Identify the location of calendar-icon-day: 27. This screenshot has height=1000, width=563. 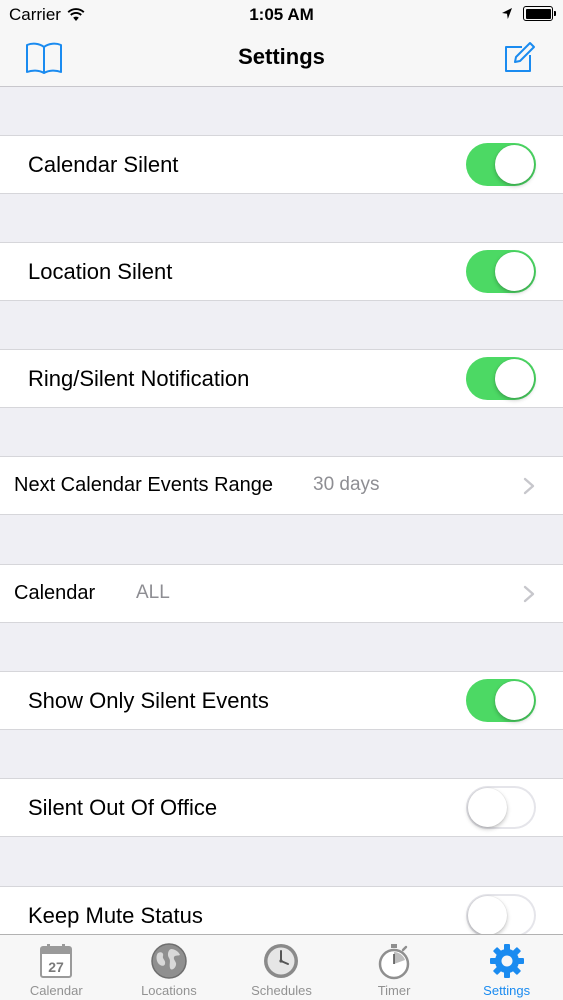
(57, 967).